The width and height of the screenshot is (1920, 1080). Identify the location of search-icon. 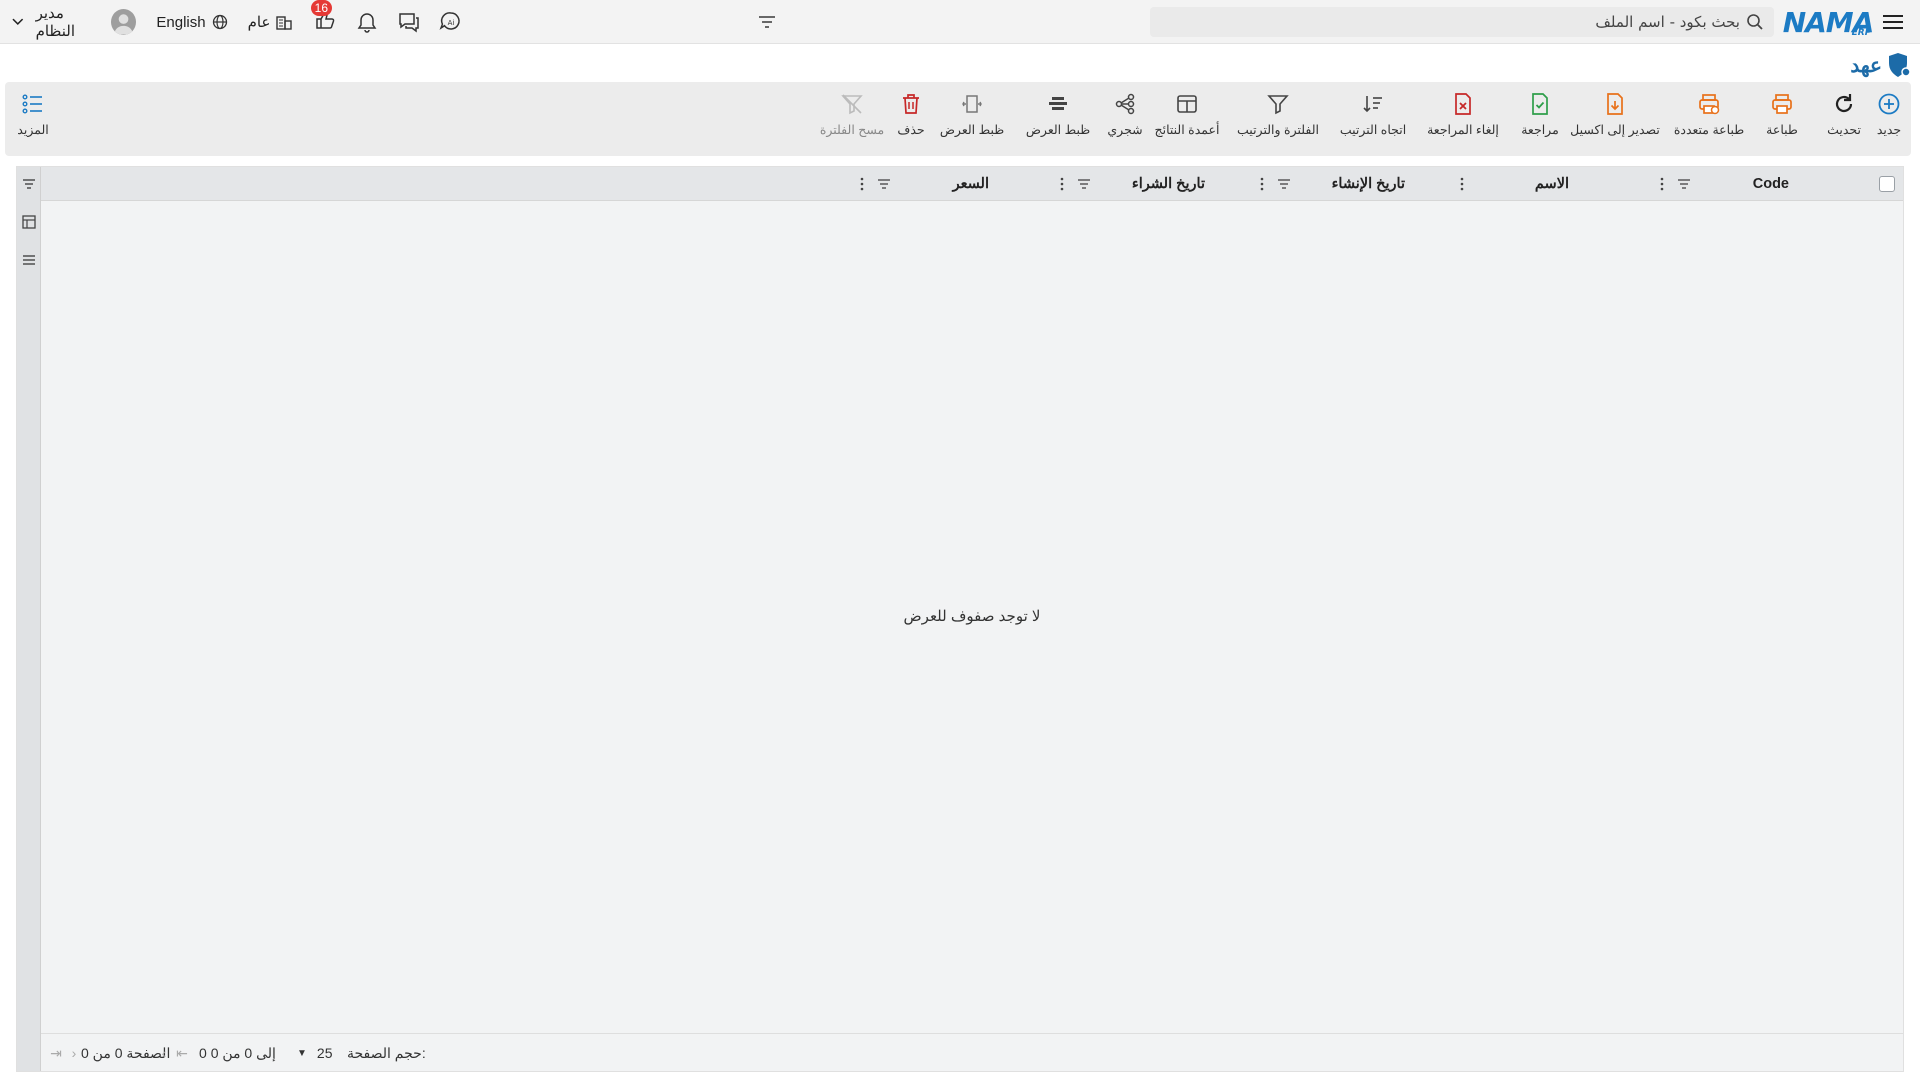
(1755, 22).